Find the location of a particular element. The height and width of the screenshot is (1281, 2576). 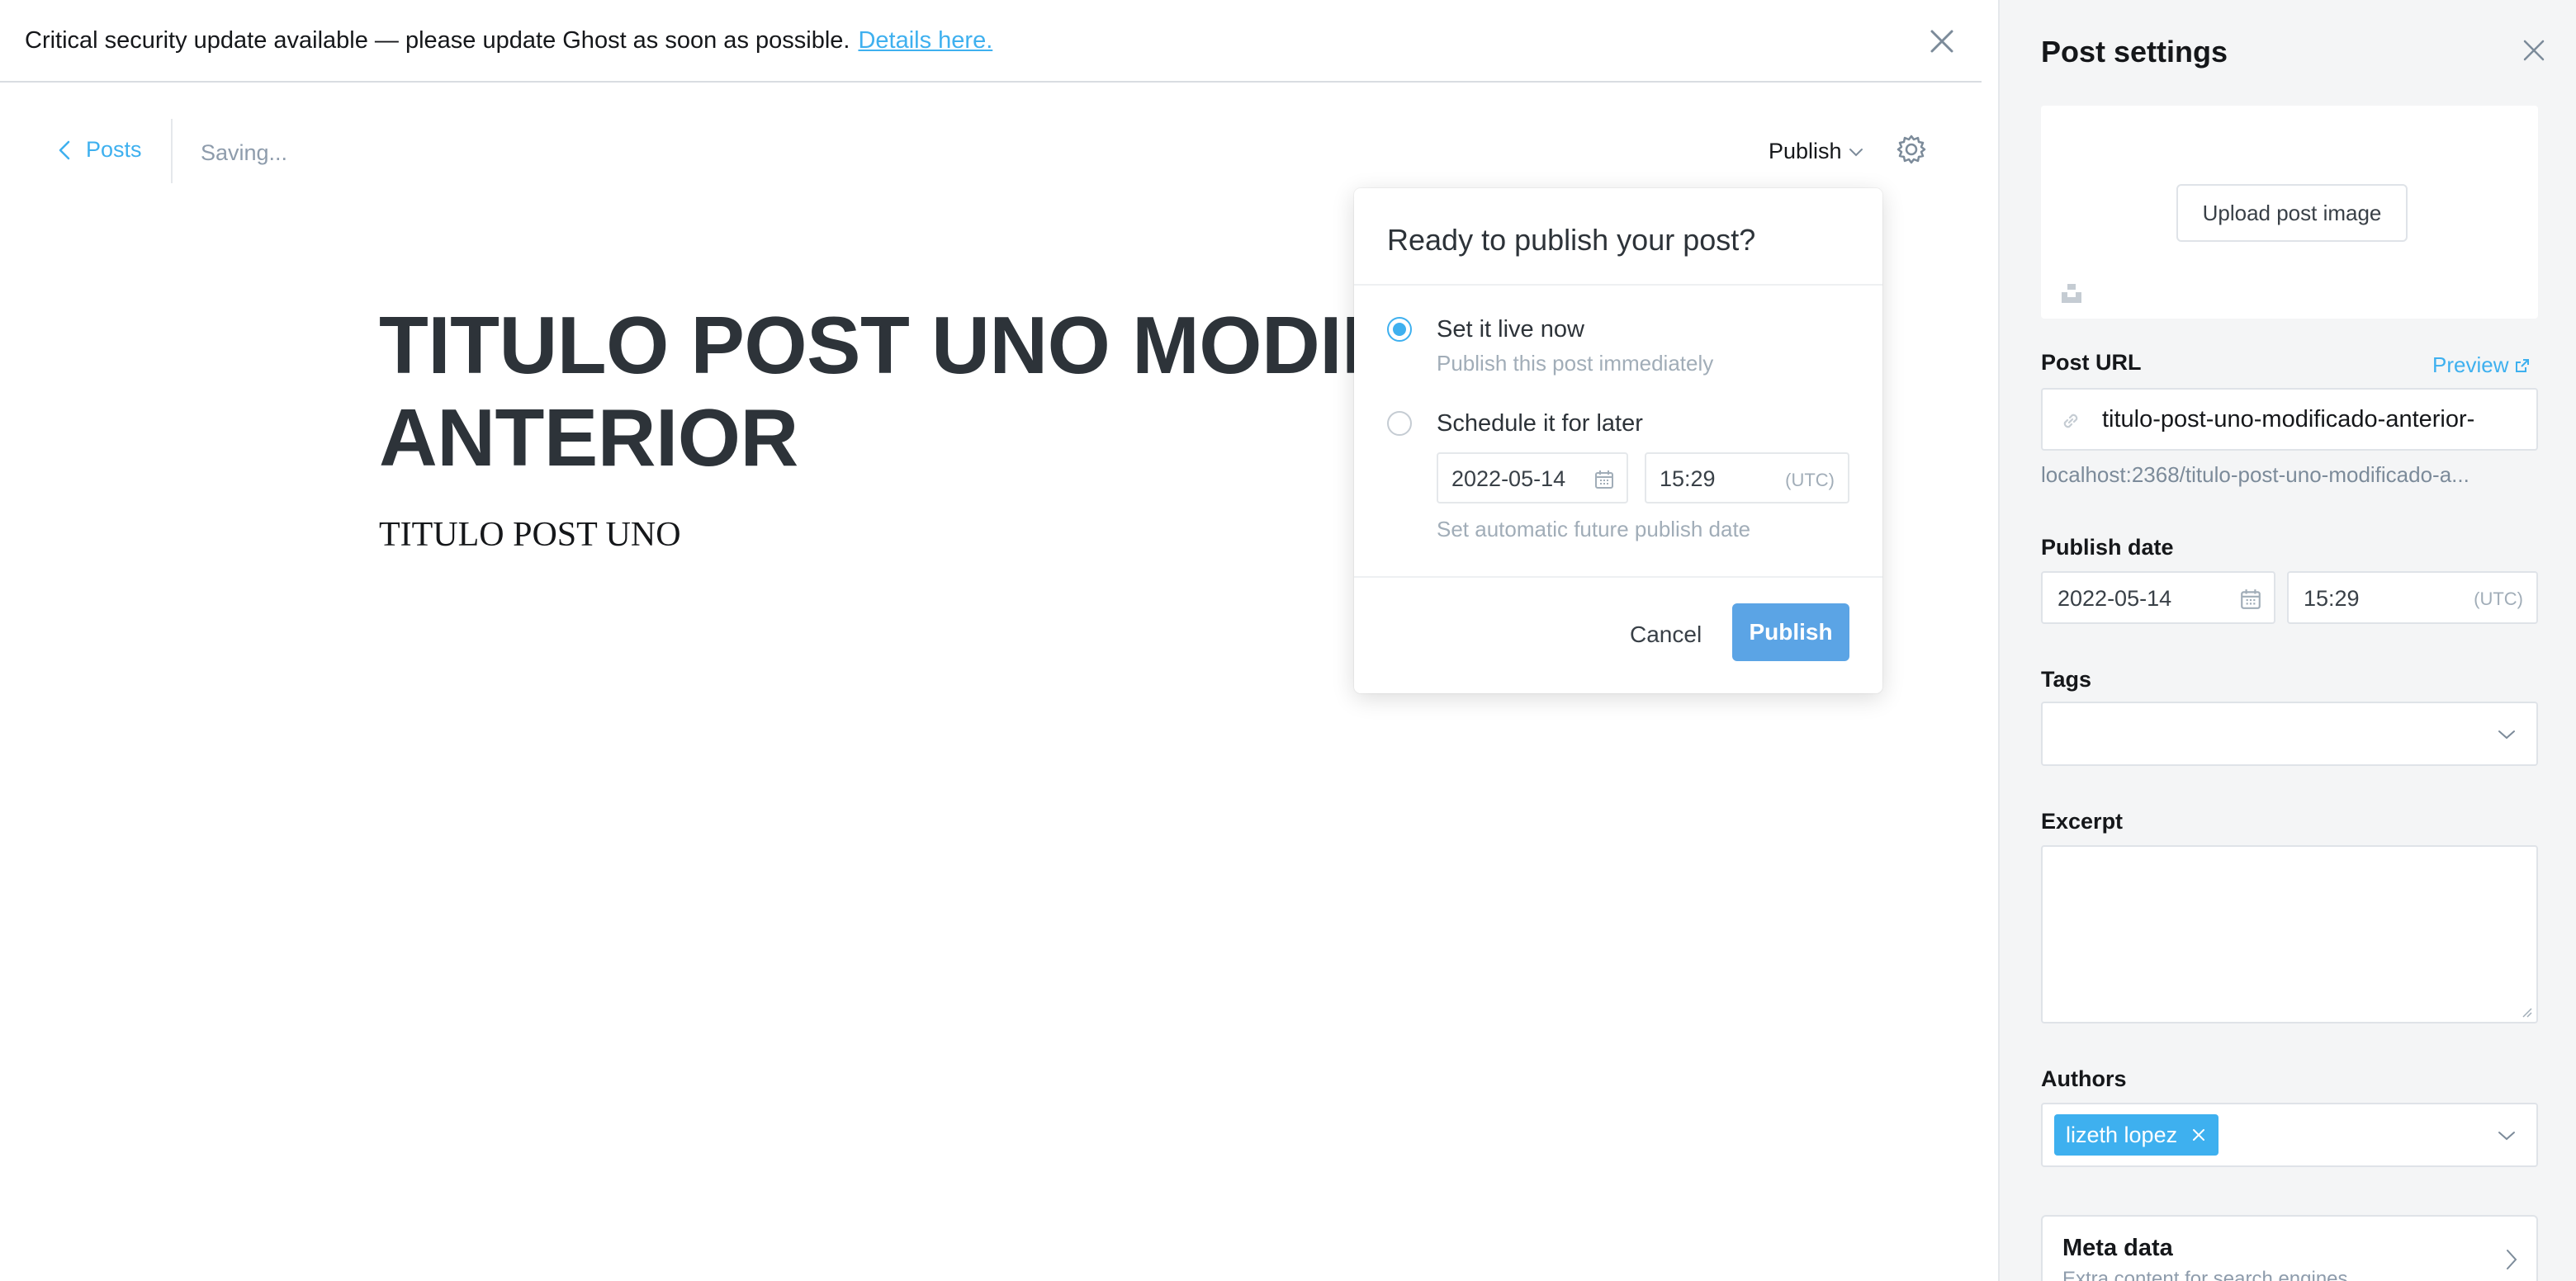

schedule-hint: Set automatic future publish date is located at coordinates (1594, 529).